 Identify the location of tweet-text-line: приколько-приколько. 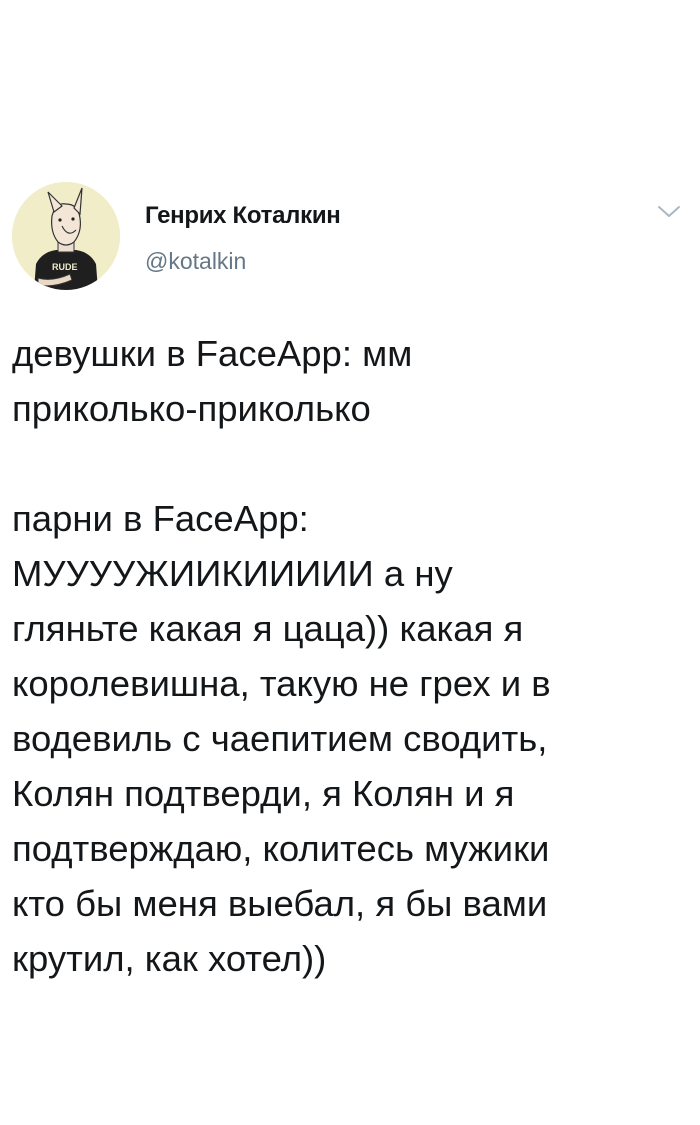
(191, 408).